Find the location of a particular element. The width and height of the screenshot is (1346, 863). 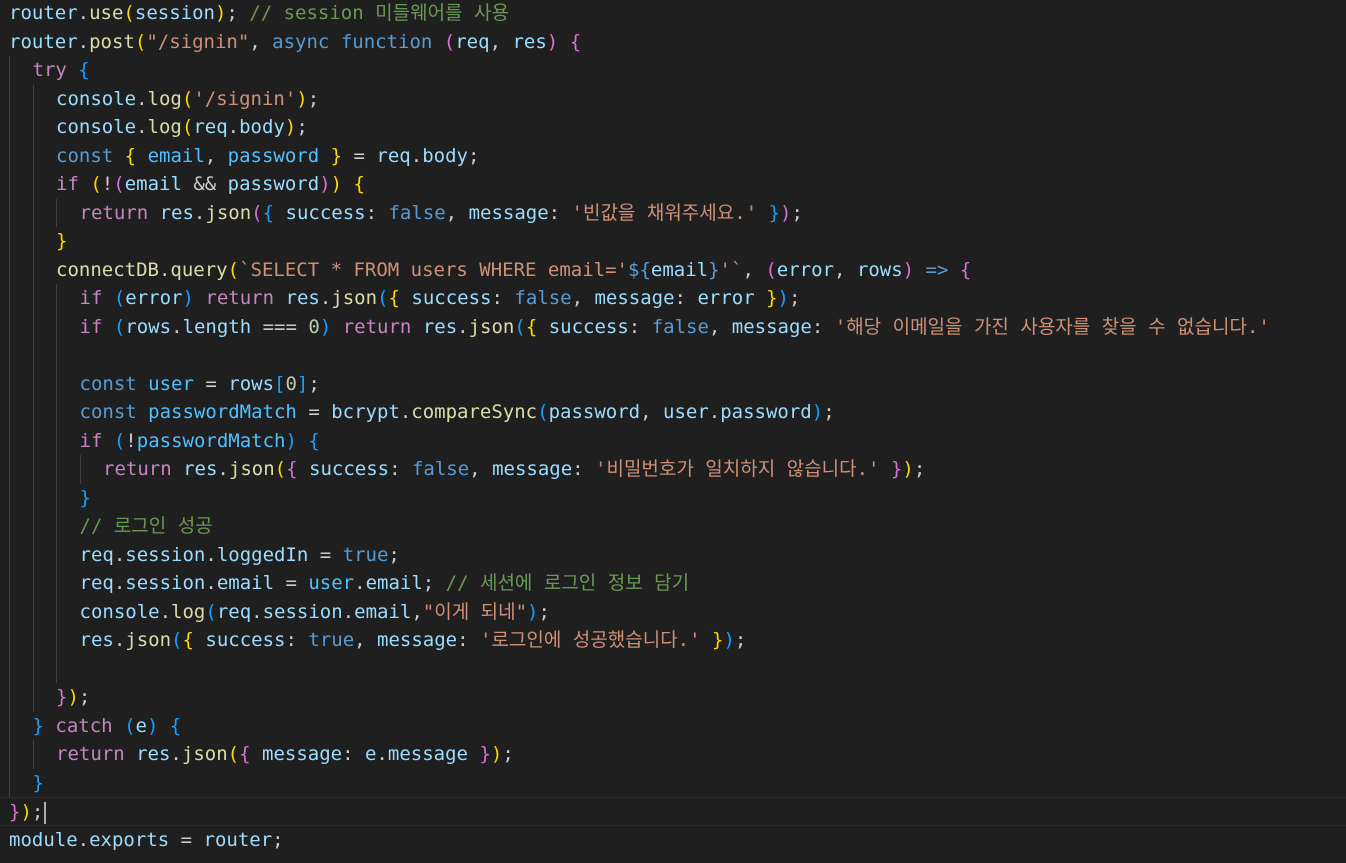

code-token: user is located at coordinates (331, 583).